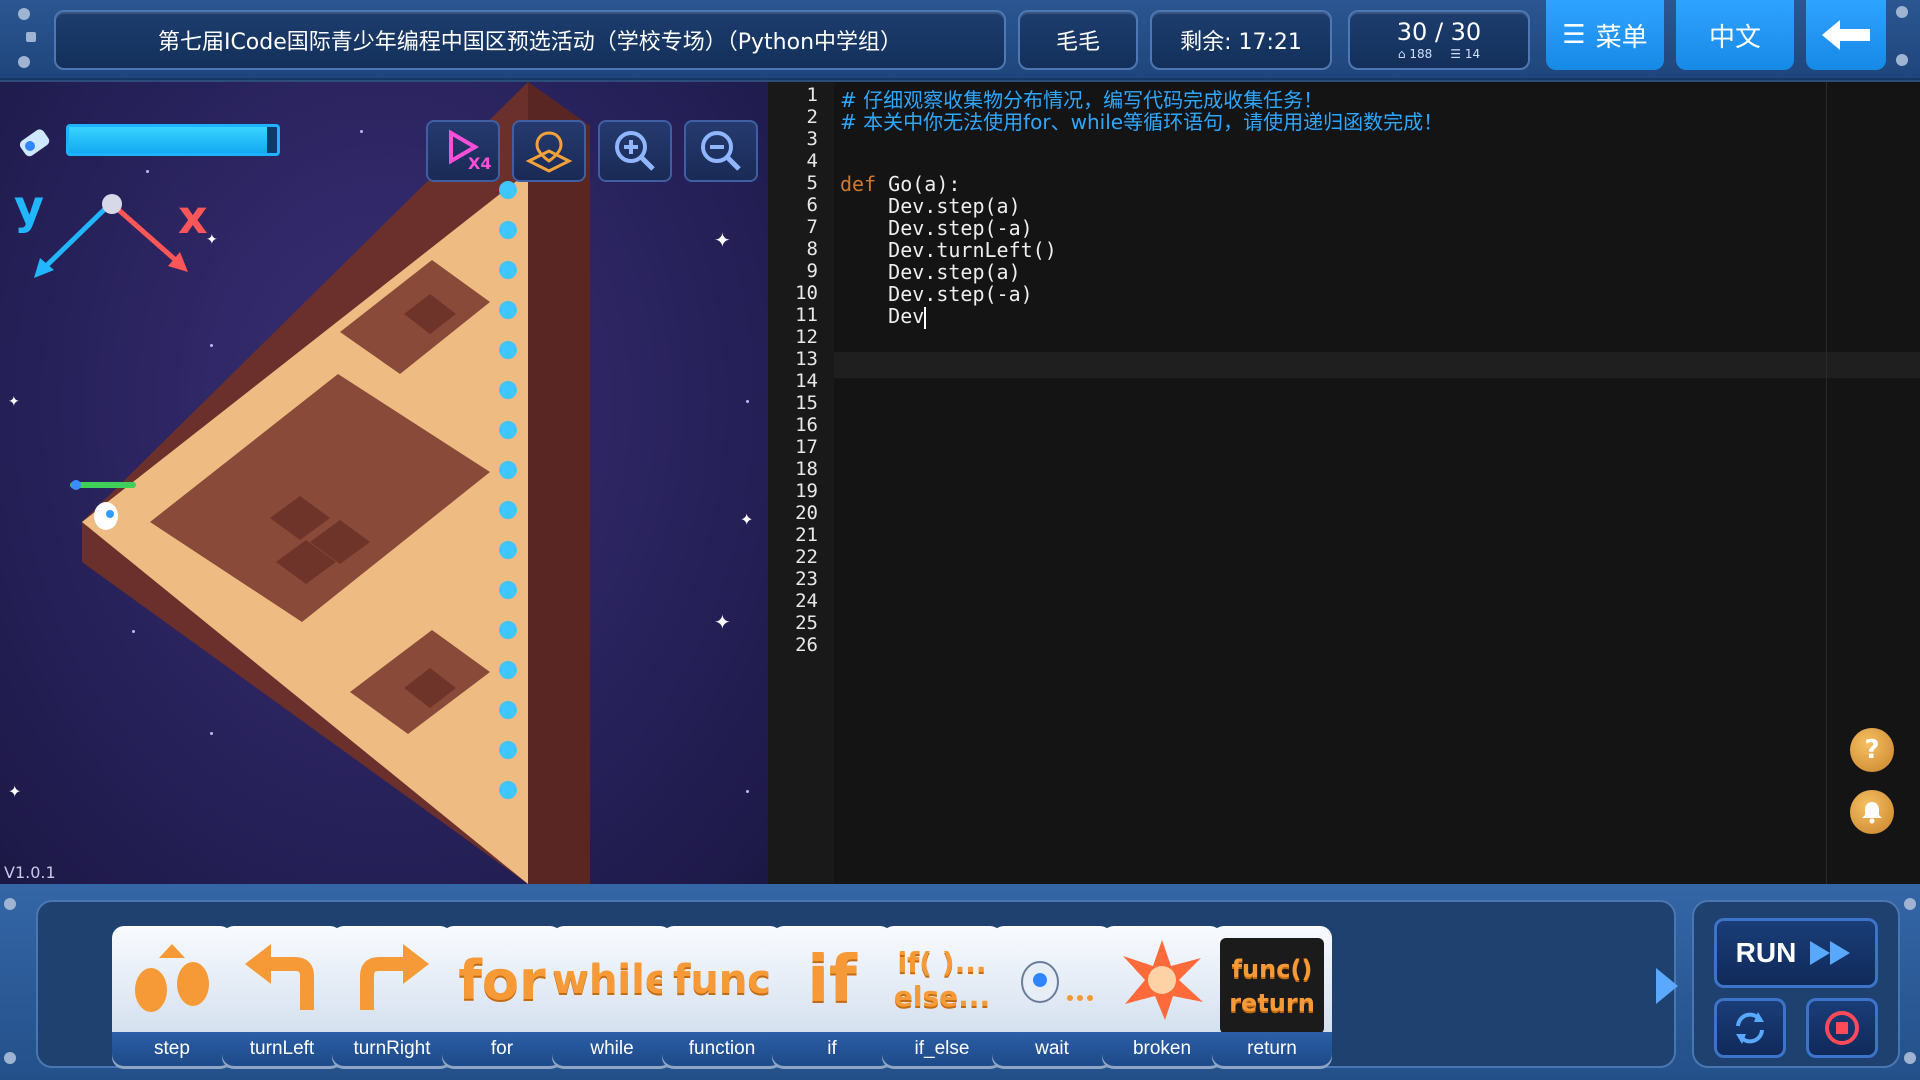 Image resolution: width=1920 pixels, height=1080 pixels. Describe the element at coordinates (463, 151) in the screenshot. I see `speed-button: X4` at that location.